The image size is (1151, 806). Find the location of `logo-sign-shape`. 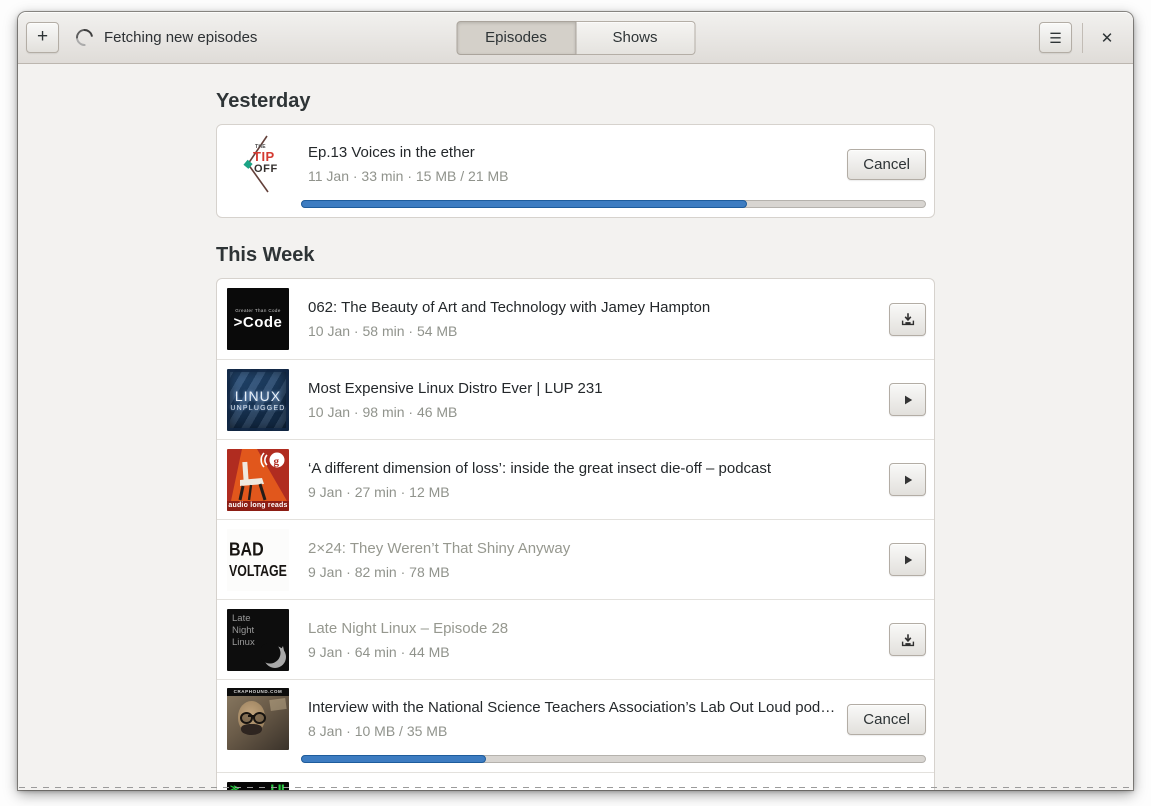

logo-sign-shape is located at coordinates (278, 704).